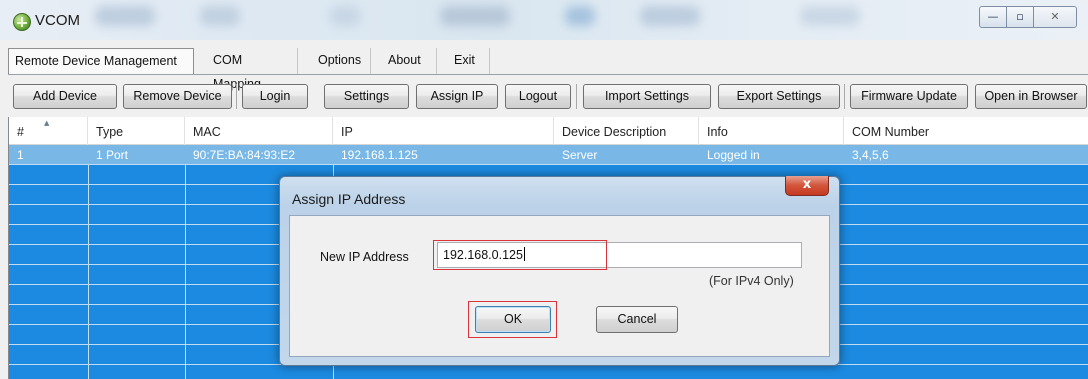 Image resolution: width=1088 pixels, height=379 pixels. What do you see at coordinates (364, 257) in the screenshot?
I see `new-ip-address-label: New IP Address` at bounding box center [364, 257].